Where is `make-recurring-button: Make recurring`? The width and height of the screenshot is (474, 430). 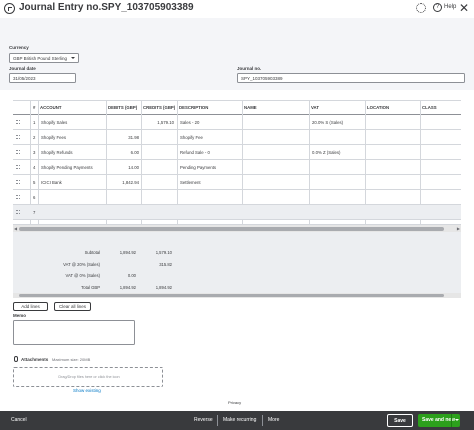
make-recurring-button: Make recurring is located at coordinates (239, 420).